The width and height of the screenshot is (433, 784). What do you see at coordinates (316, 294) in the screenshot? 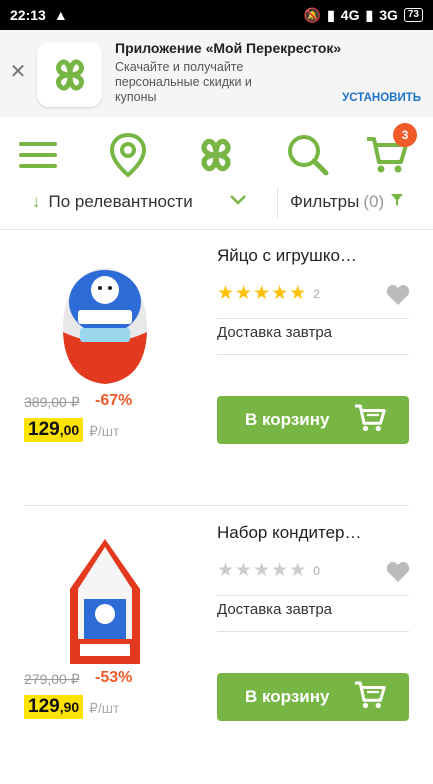
I see `review-count: 2` at bounding box center [316, 294].